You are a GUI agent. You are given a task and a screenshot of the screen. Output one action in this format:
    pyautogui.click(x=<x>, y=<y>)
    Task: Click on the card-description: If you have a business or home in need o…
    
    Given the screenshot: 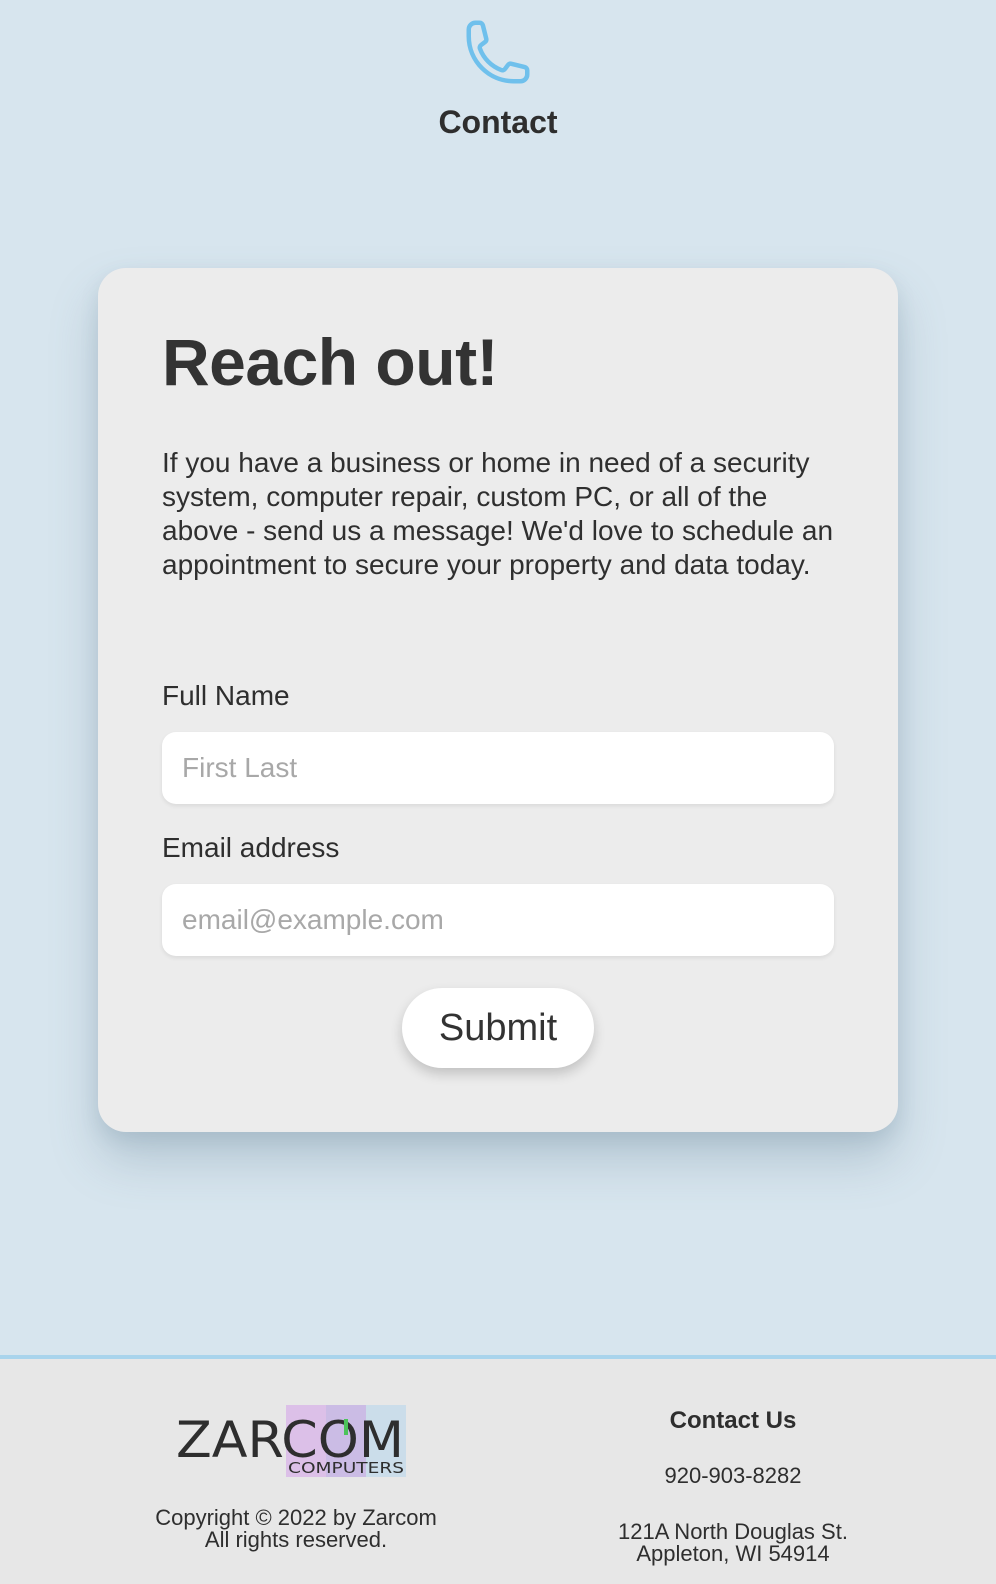 What is the action you would take?
    pyautogui.click(x=498, y=513)
    